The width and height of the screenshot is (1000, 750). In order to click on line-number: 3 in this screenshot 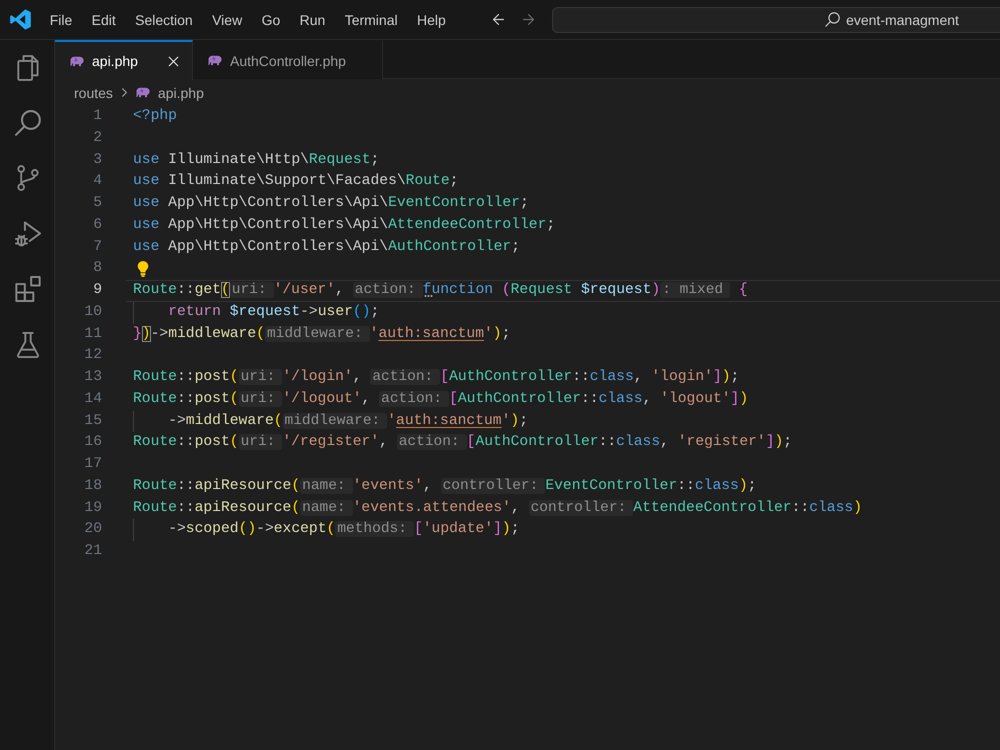, I will do `click(97, 160)`.